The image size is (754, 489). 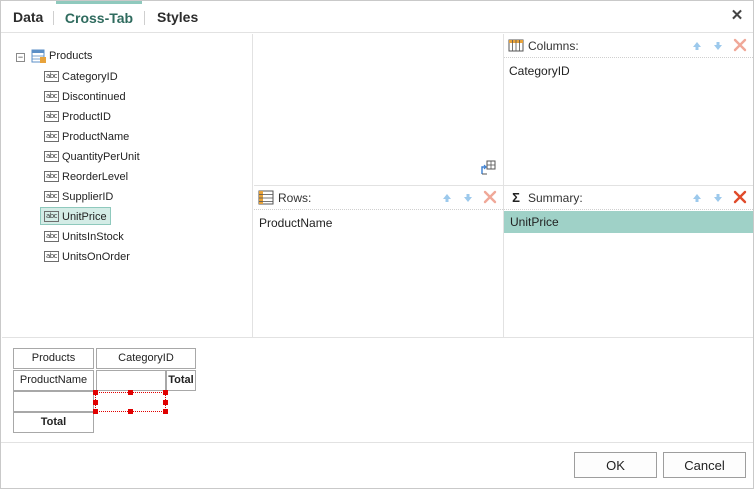 I want to click on collapse-icon: −, so click(x=20, y=57).